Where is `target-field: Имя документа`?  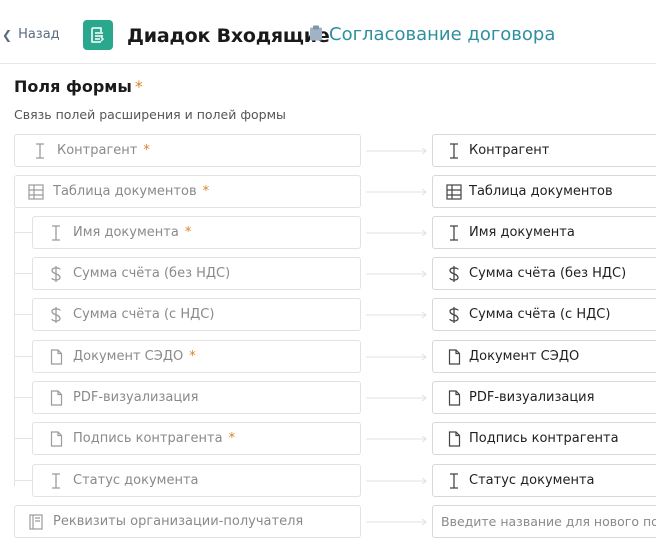 target-field: Имя документа is located at coordinates (544, 232).